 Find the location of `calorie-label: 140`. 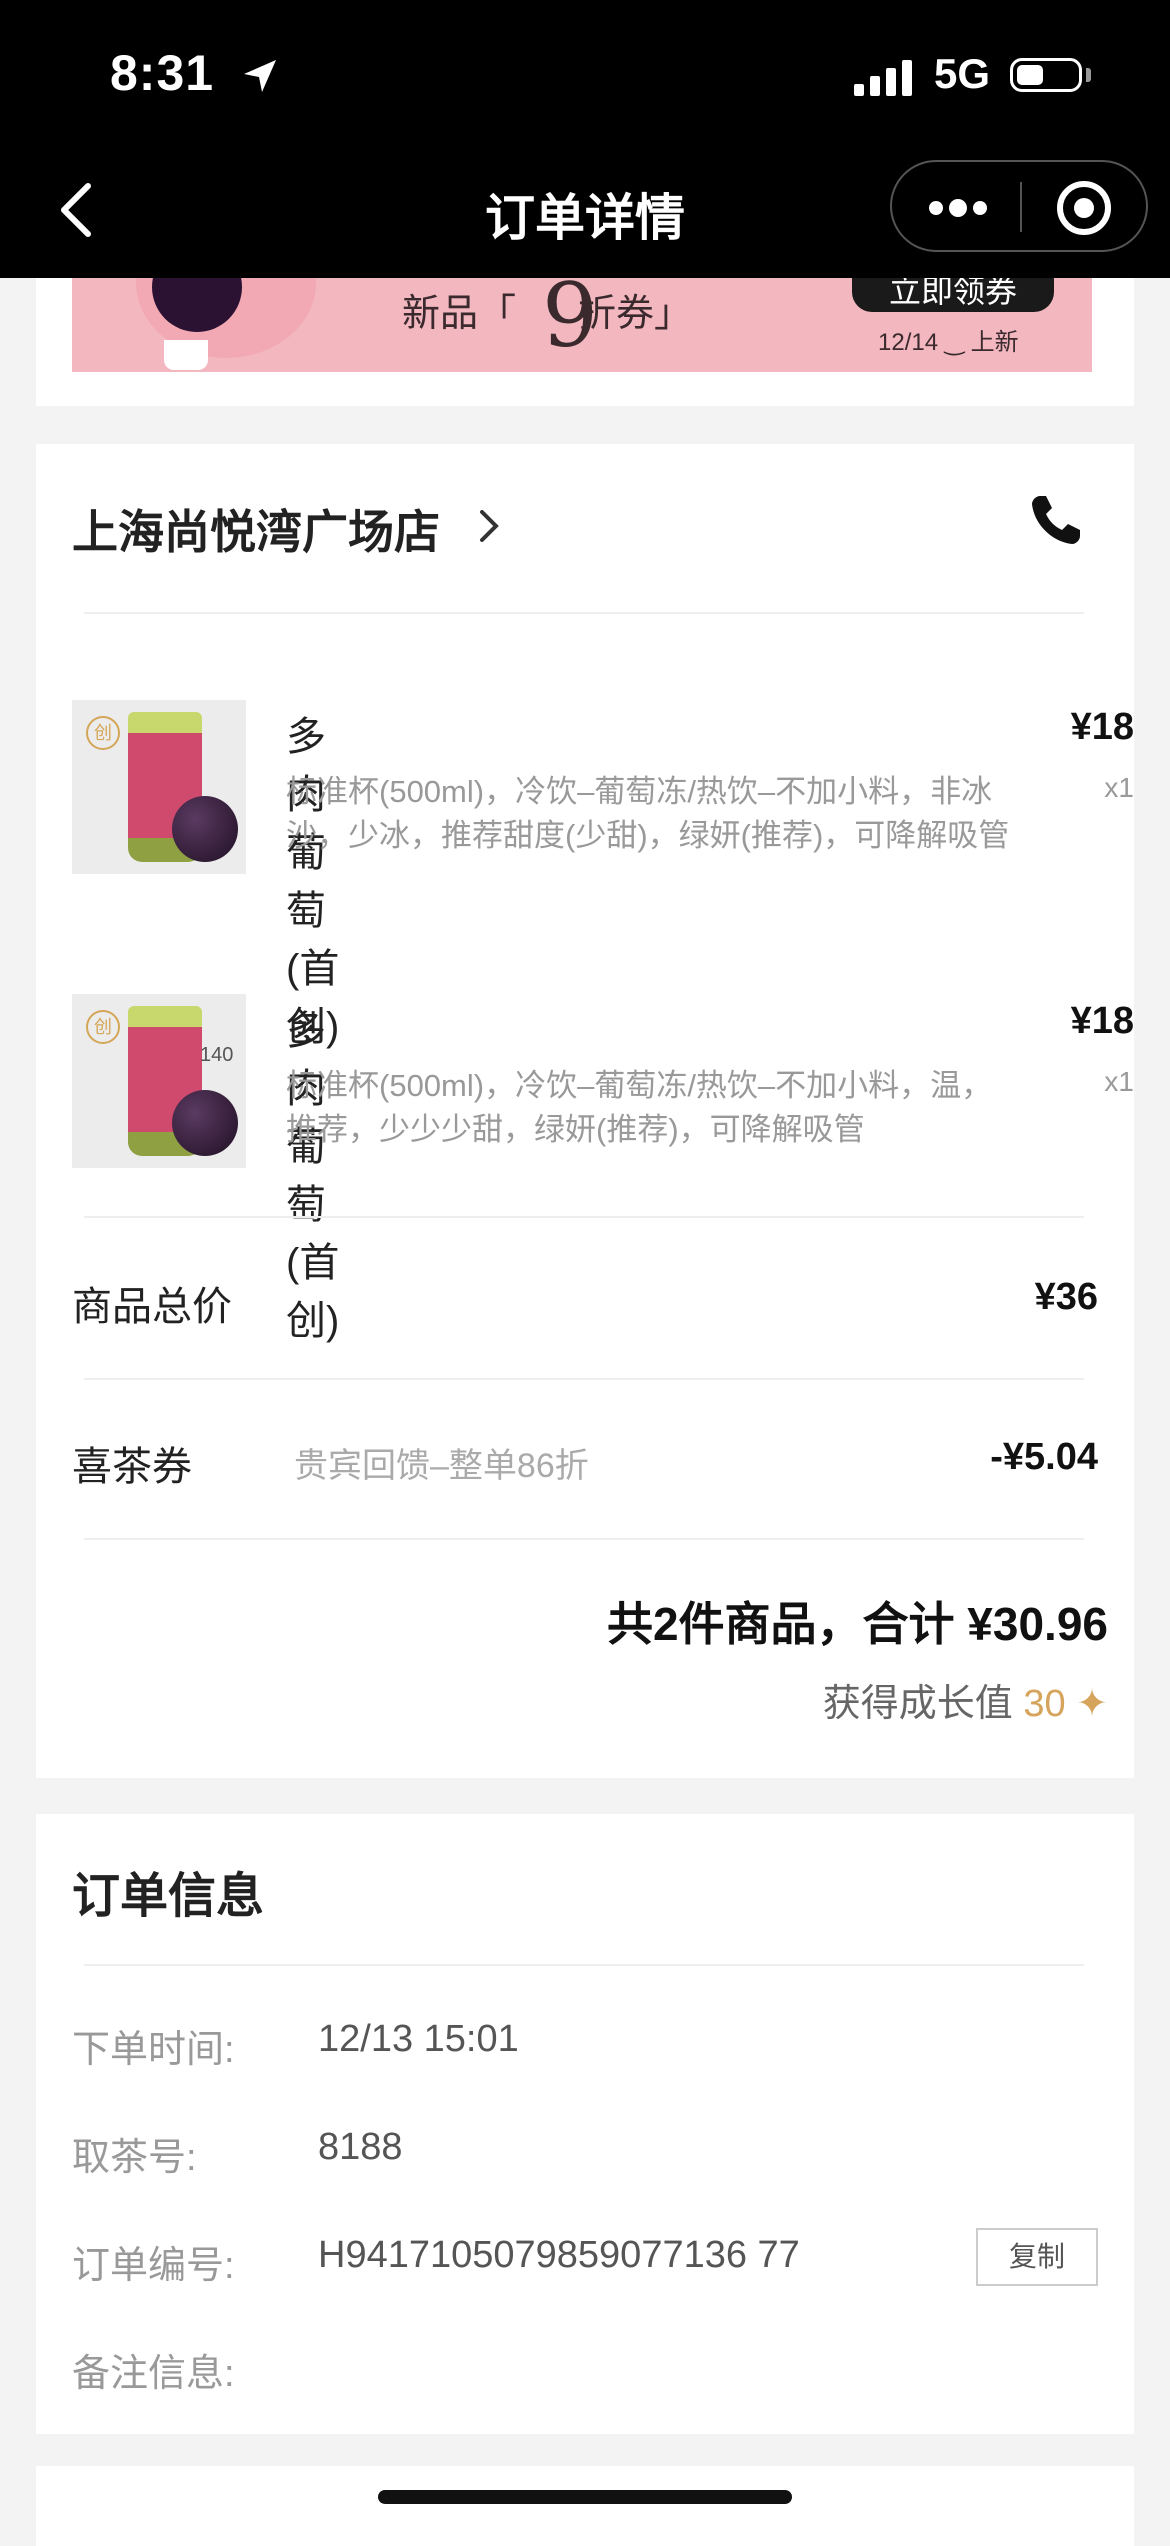

calorie-label: 140 is located at coordinates (217, 1055).